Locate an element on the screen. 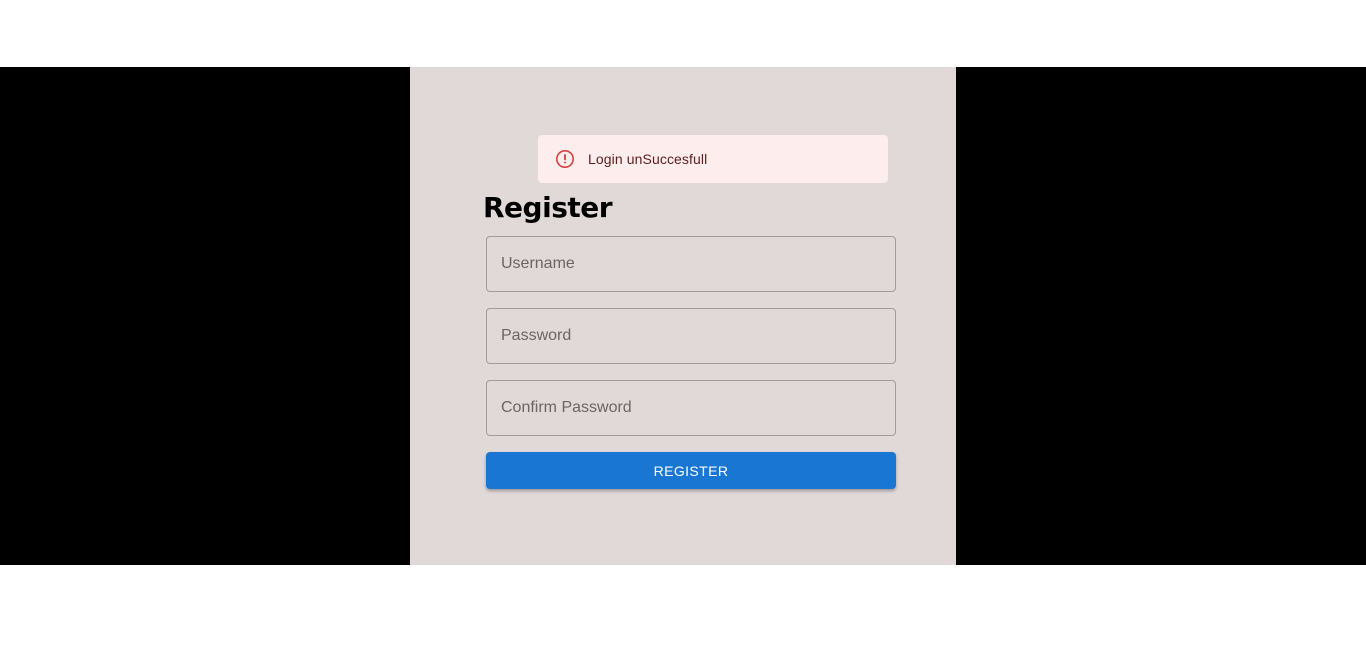  page-title: Register is located at coordinates (548, 207).